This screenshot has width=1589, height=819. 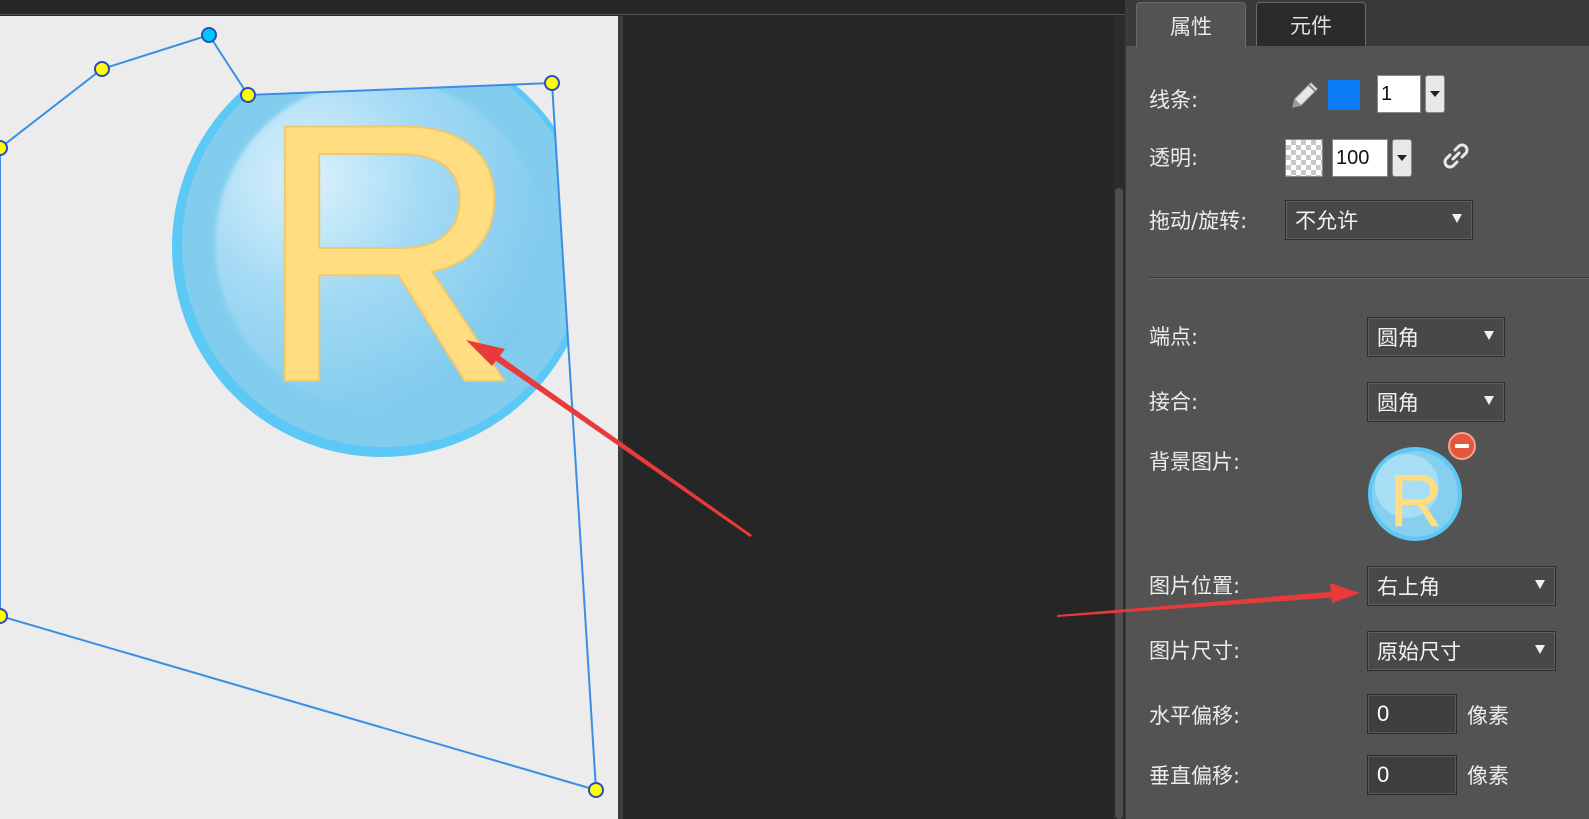 What do you see at coordinates (1311, 24) in the screenshot?
I see `tab-components: 元件` at bounding box center [1311, 24].